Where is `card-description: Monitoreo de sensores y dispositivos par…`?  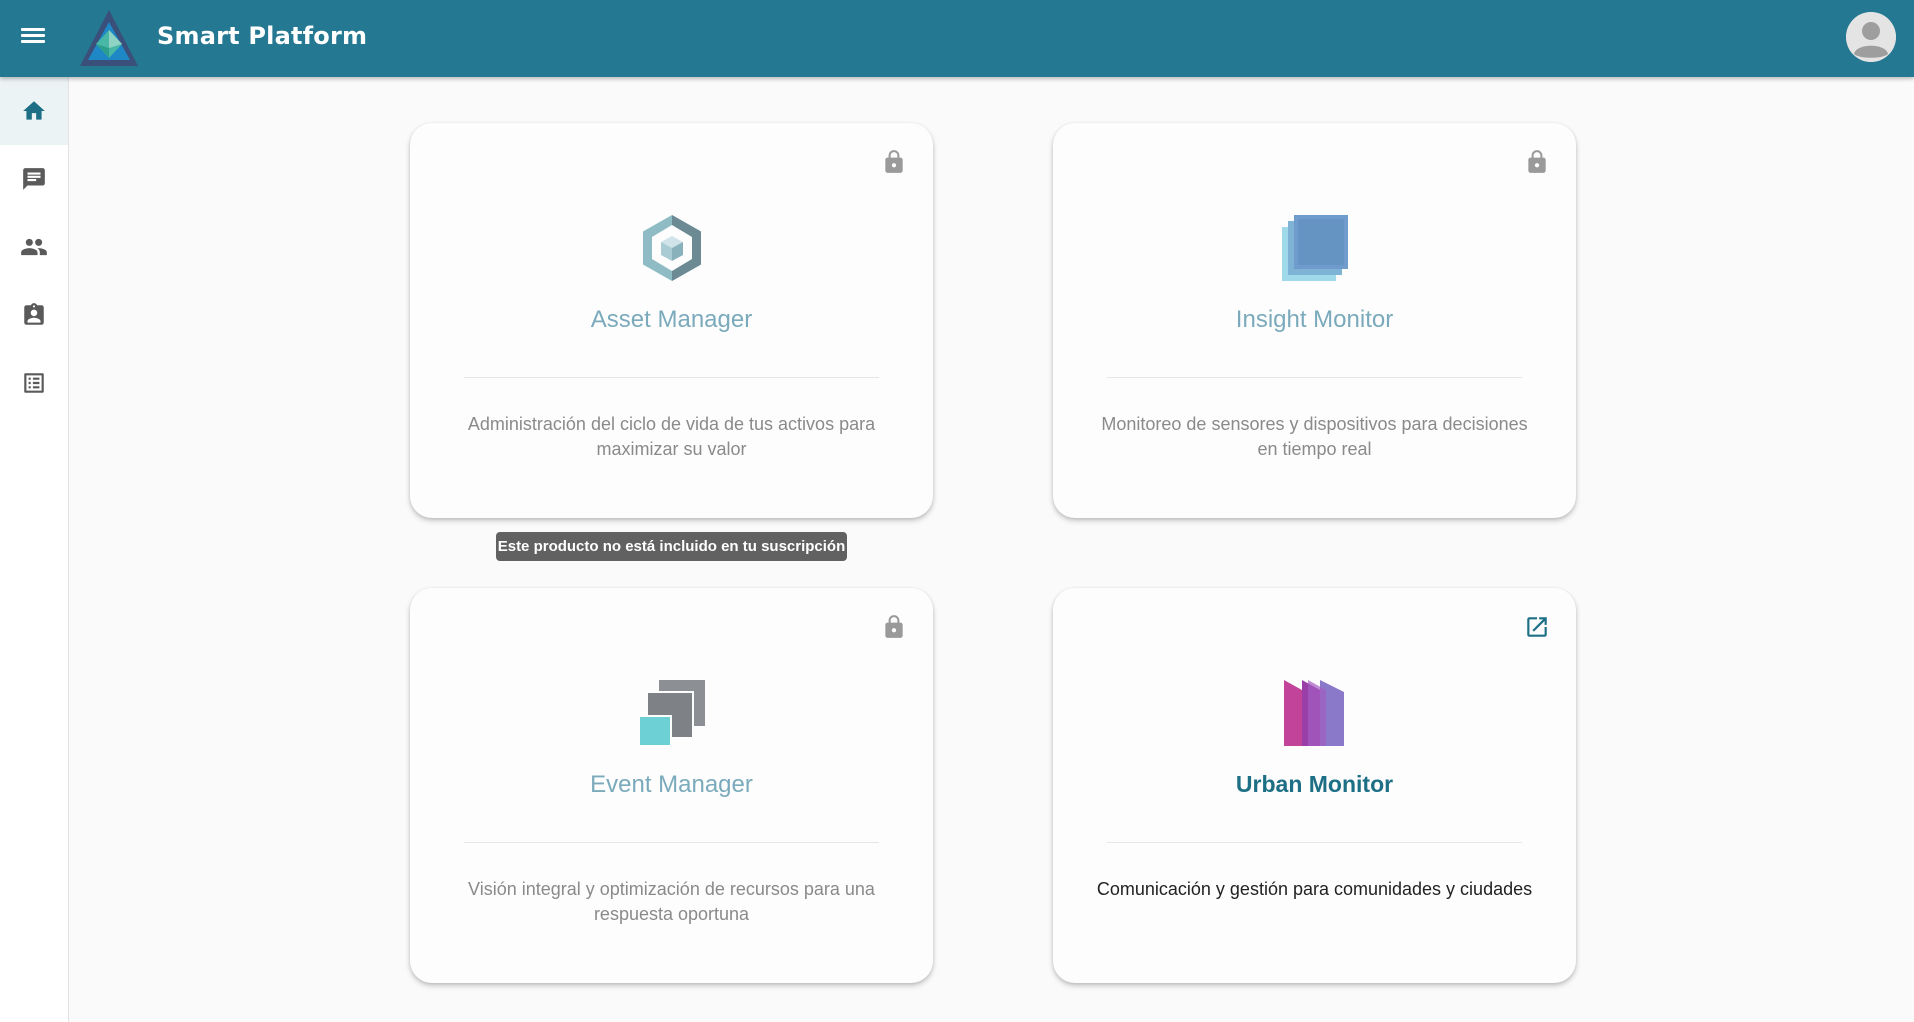 card-description: Monitoreo de sensores y dispositivos par… is located at coordinates (1314, 436).